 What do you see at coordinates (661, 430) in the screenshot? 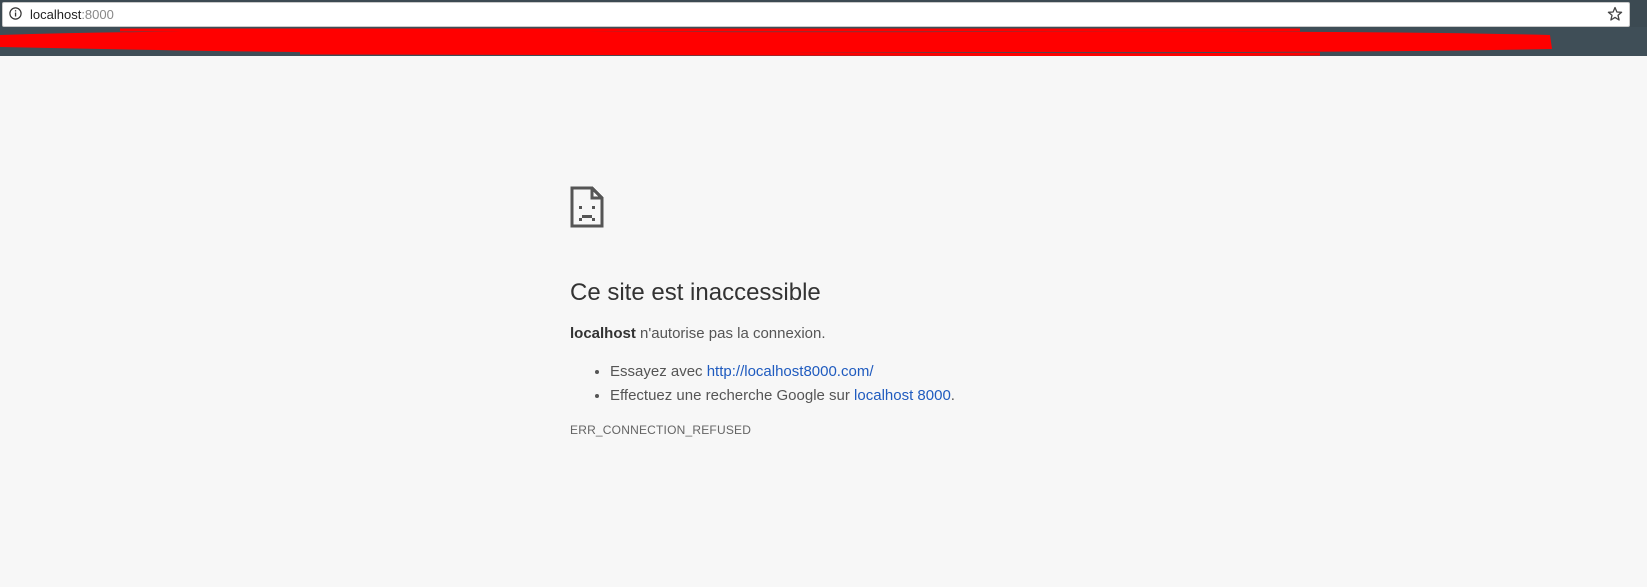
I see `error-code: ERR_CONNECTION_REFUSED` at bounding box center [661, 430].